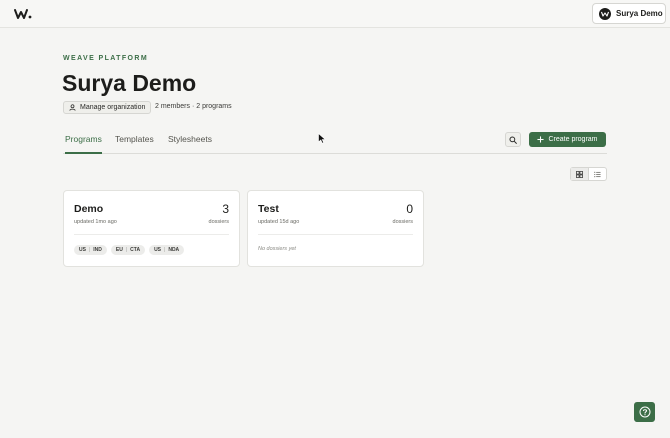  What do you see at coordinates (335, 140) in the screenshot?
I see `tab-bar: Programs Templates Stylesheets` at bounding box center [335, 140].